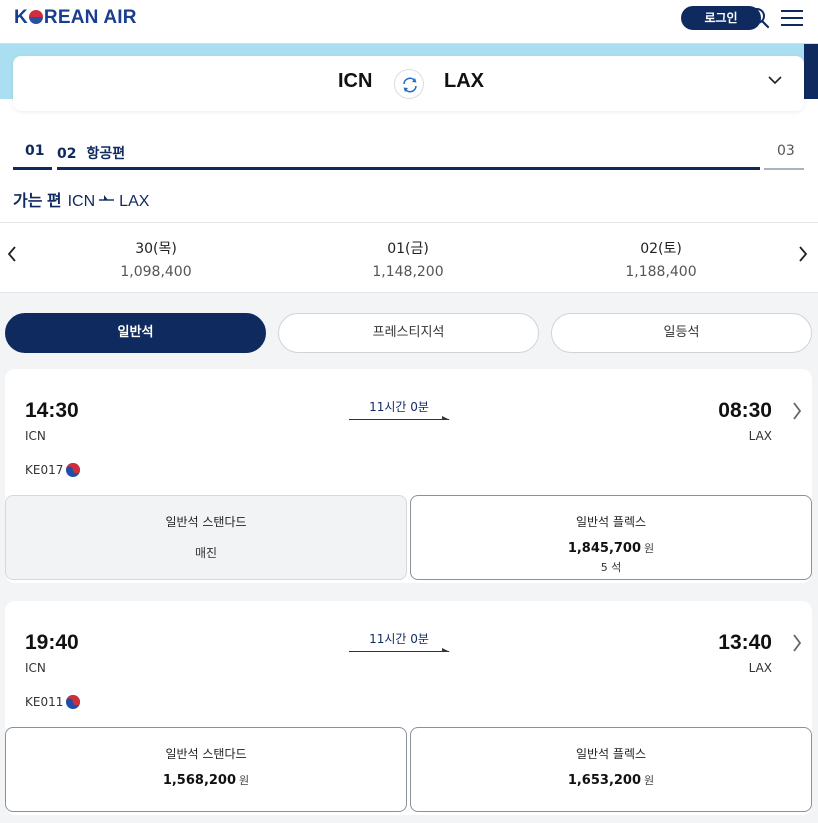 The width and height of the screenshot is (818, 823). What do you see at coordinates (106, 154) in the screenshot?
I see `step-label: 항공편` at bounding box center [106, 154].